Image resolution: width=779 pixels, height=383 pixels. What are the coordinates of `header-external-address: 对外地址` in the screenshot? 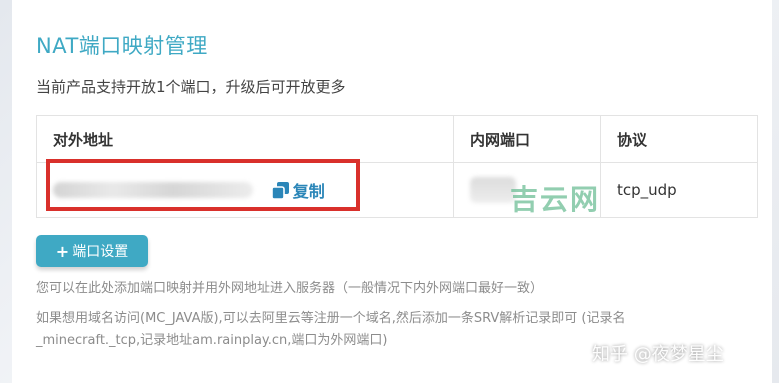 It's located at (245, 139).